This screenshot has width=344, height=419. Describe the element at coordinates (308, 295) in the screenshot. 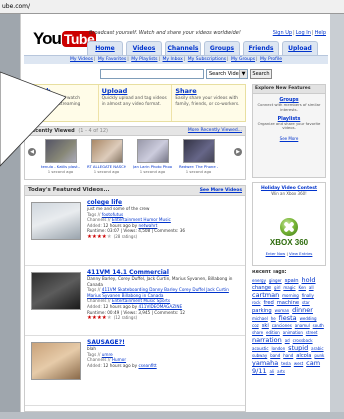

I see `tag-link: finally` at that location.